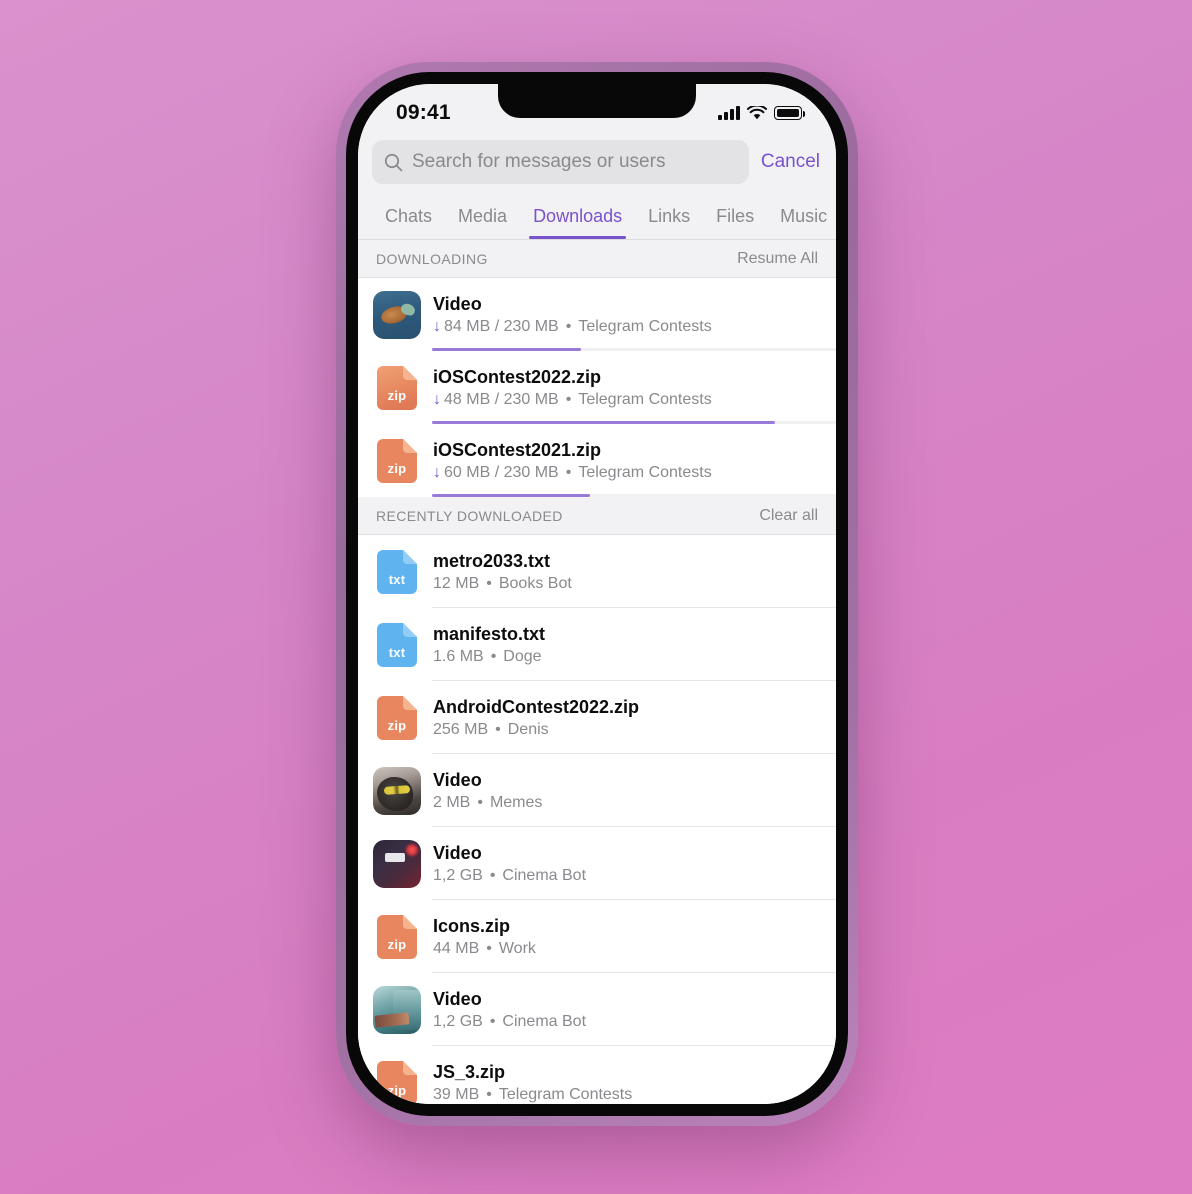 The image size is (1192, 1194). I want to click on search-icon, so click(393, 162).